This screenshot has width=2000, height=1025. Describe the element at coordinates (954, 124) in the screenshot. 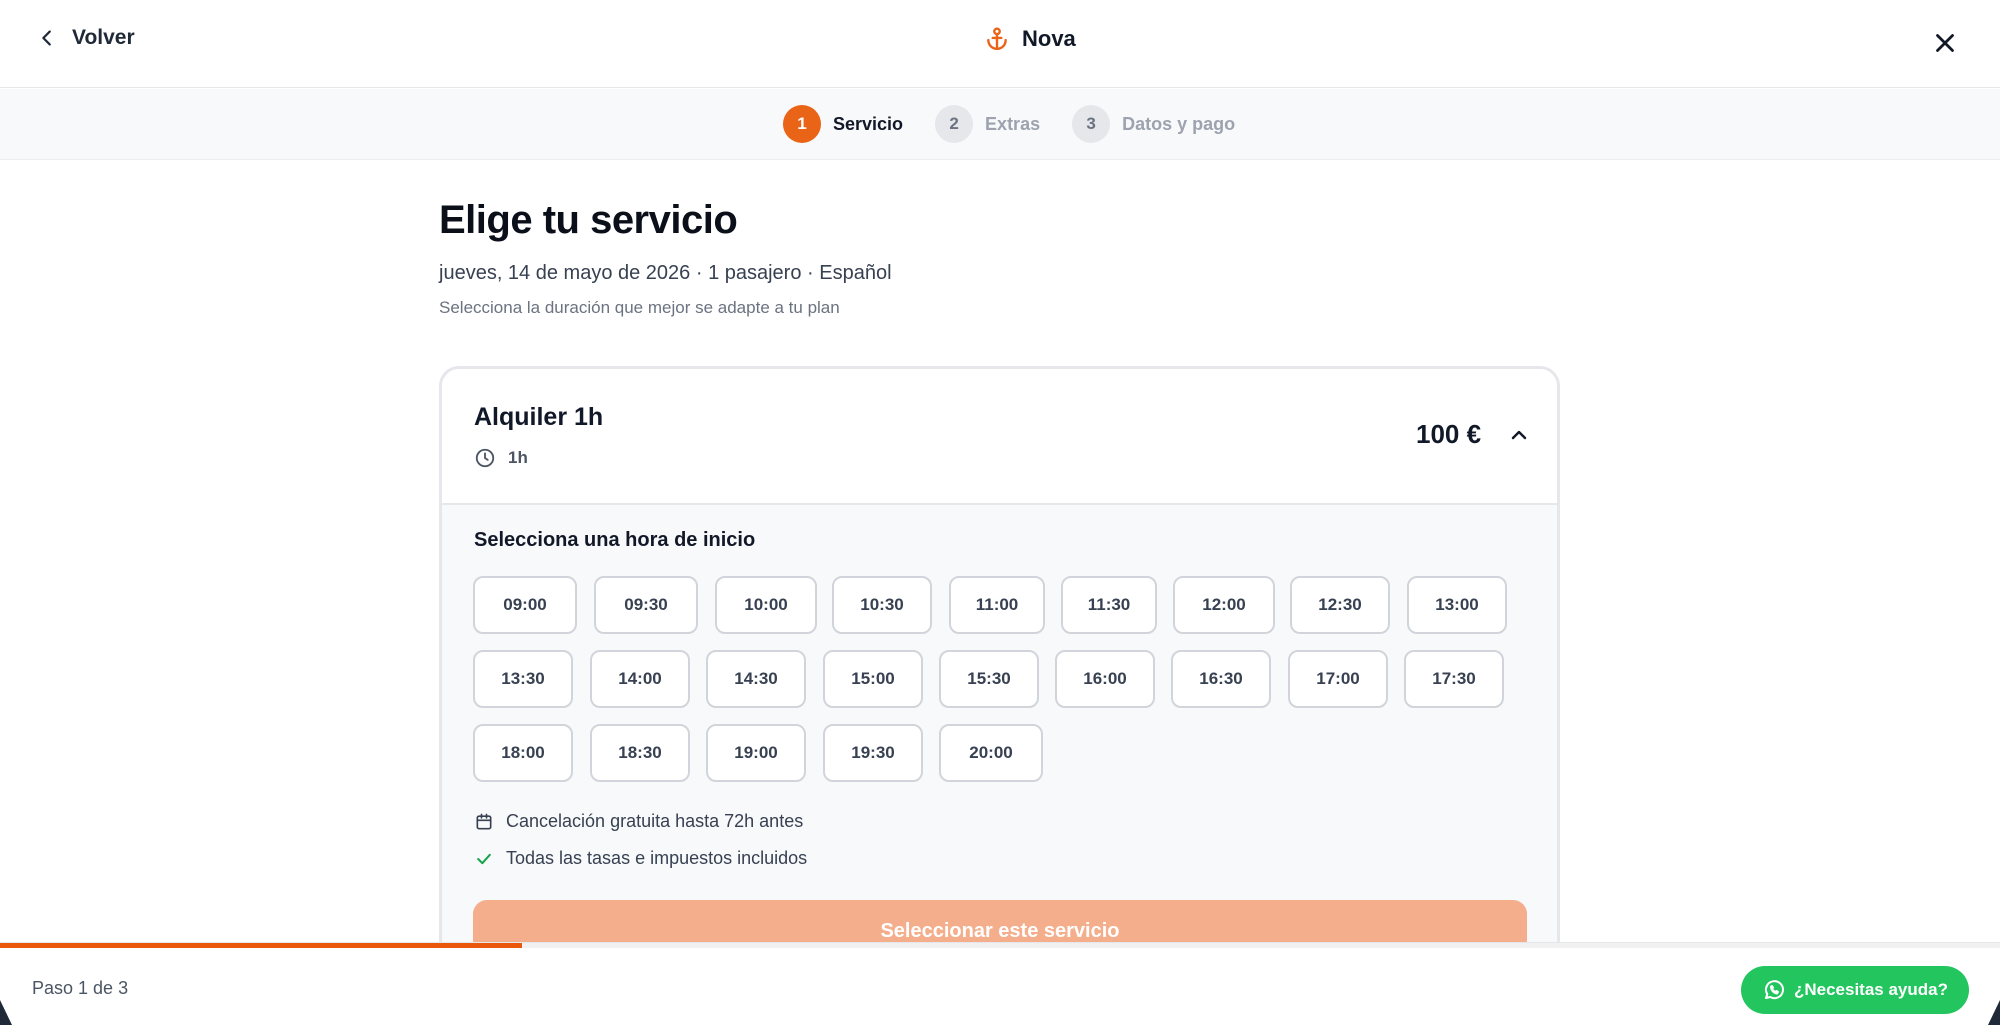

I see `step-number: 2` at that location.